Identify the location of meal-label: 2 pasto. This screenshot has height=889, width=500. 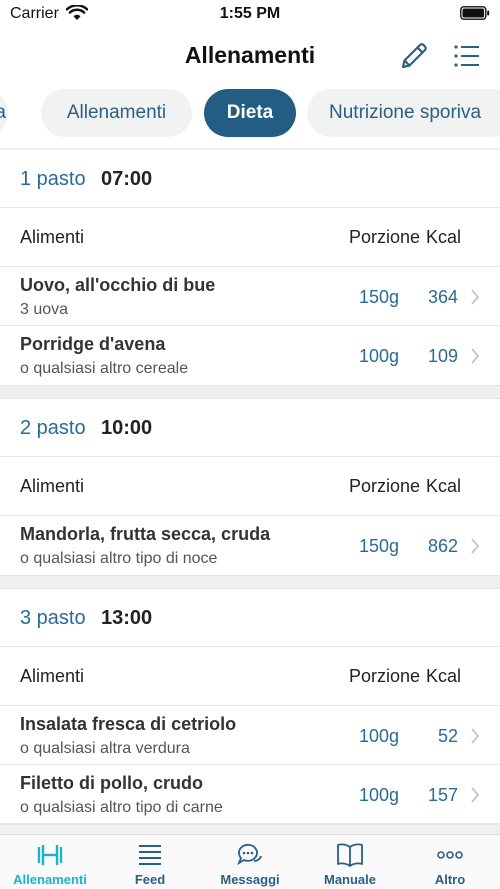
(53, 428).